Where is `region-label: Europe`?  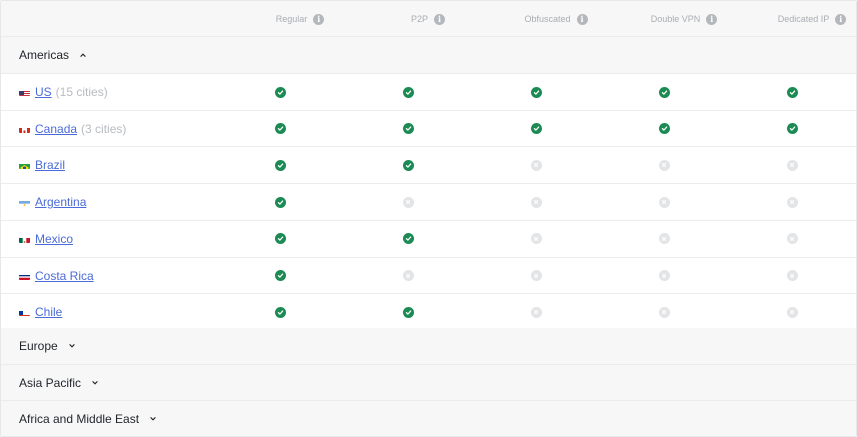
region-label: Europe is located at coordinates (38, 346).